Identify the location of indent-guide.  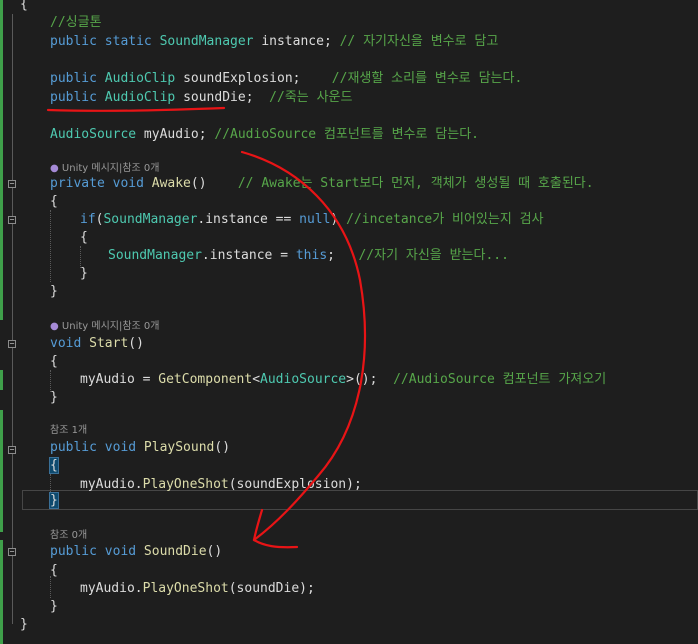
(50, 246).